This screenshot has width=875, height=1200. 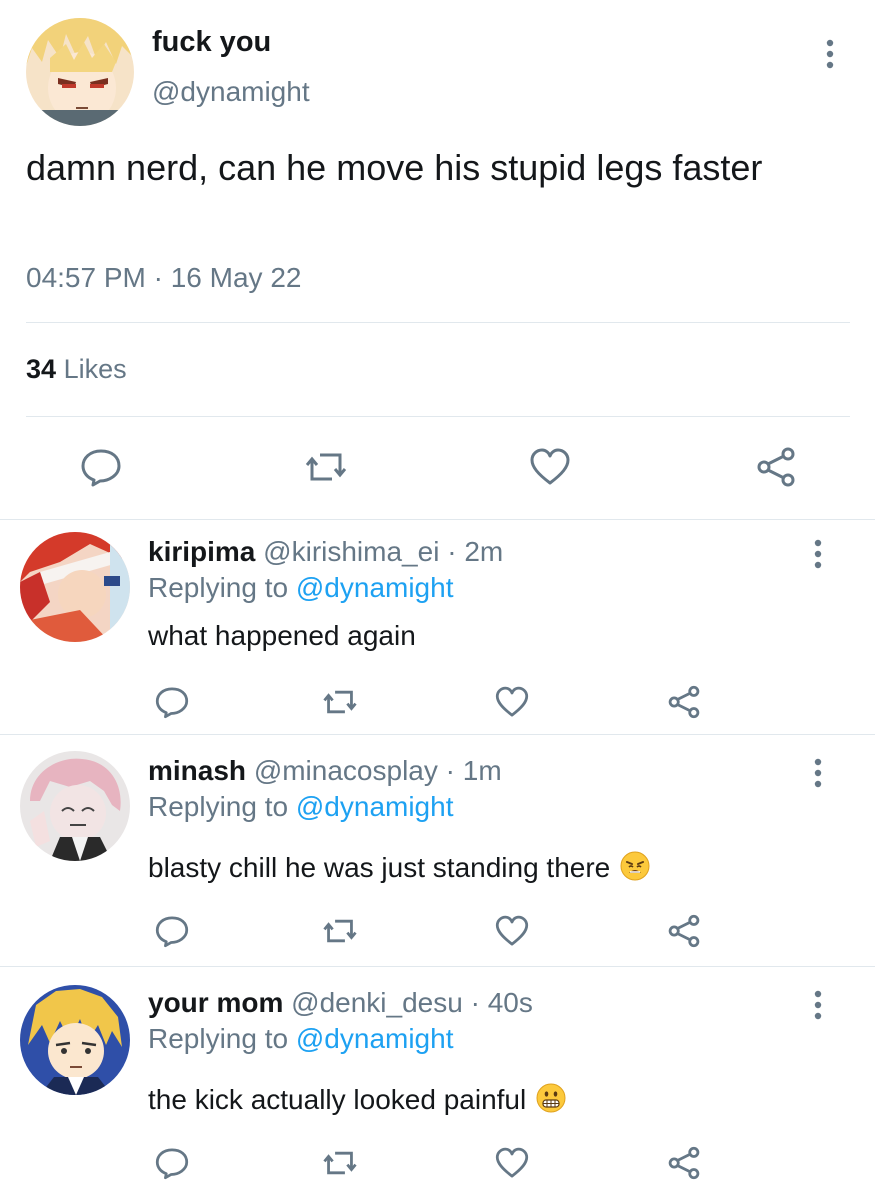 I want to click on likes-label: Likes, so click(x=95, y=369).